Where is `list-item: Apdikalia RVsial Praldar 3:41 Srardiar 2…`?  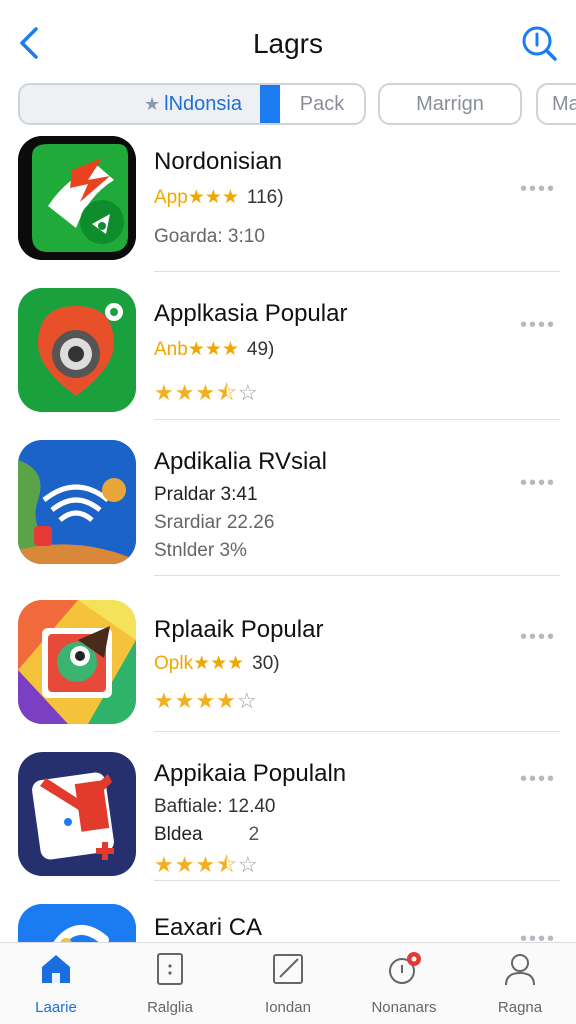
list-item: Apdikalia RVsial Praldar 3:41 Srardiar 2… is located at coordinates (288, 515).